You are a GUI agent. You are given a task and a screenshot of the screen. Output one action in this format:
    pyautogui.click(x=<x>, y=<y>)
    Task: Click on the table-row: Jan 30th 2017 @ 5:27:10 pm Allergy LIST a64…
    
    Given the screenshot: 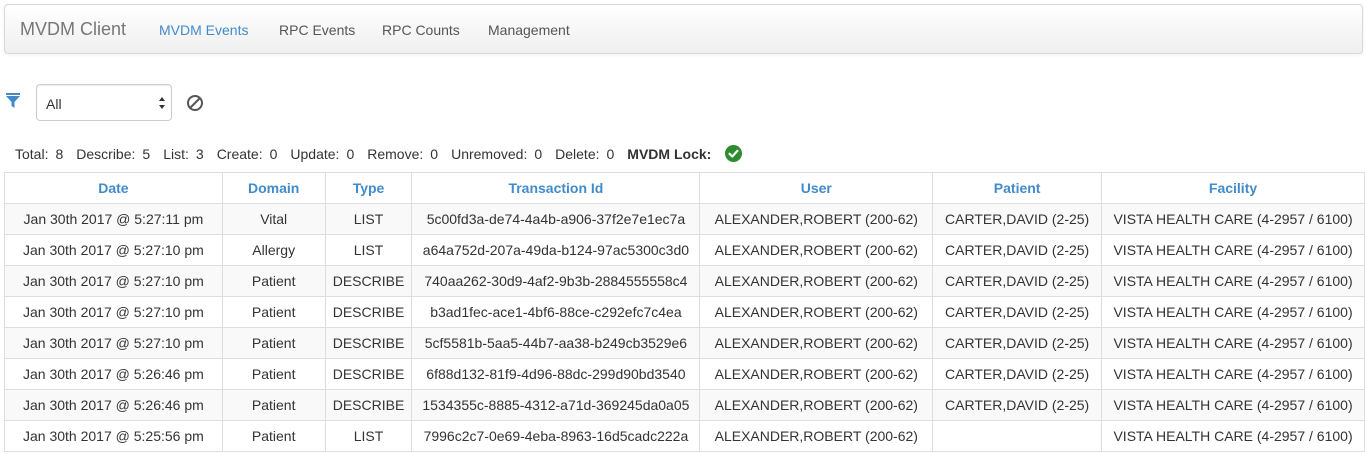 What is the action you would take?
    pyautogui.click(x=684, y=250)
    